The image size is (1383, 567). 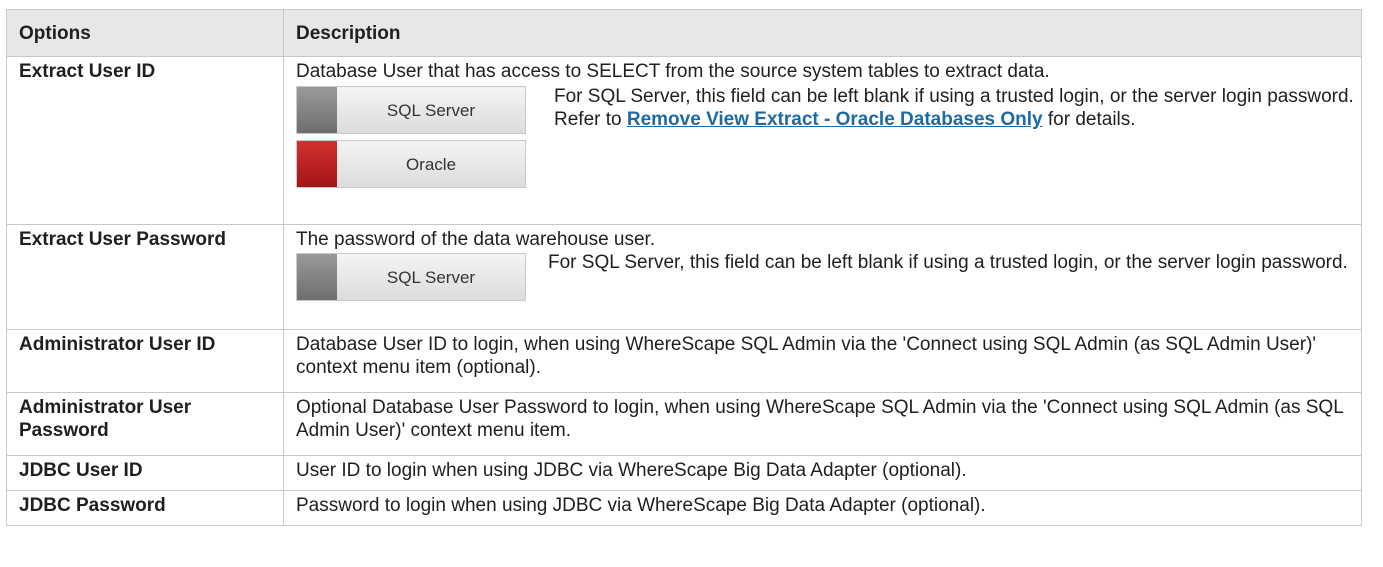 What do you see at coordinates (145, 140) in the screenshot?
I see `option-extract-user-id: Extract User ID` at bounding box center [145, 140].